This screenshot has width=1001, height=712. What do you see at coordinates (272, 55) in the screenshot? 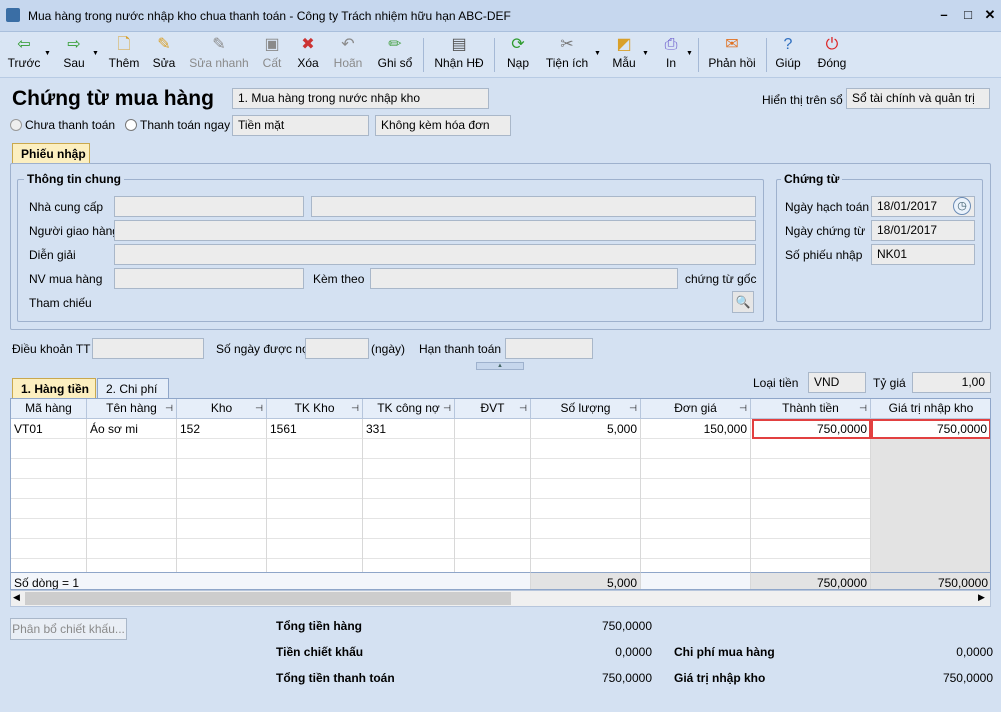
I see `save-button: ▣ Cất` at bounding box center [272, 55].